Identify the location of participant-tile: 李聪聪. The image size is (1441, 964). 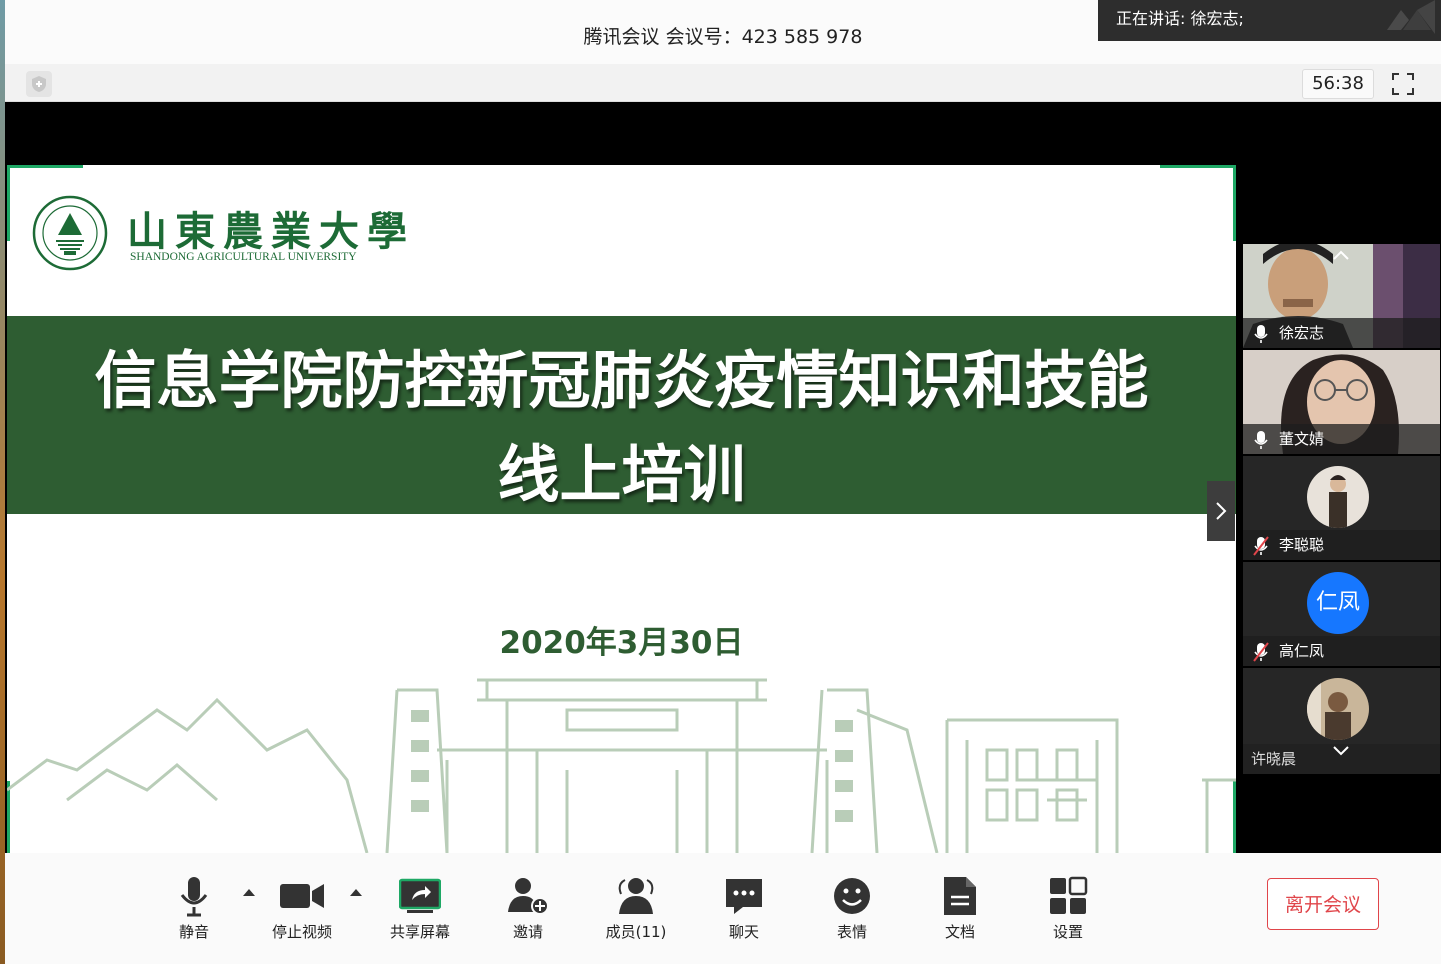
(1341, 508).